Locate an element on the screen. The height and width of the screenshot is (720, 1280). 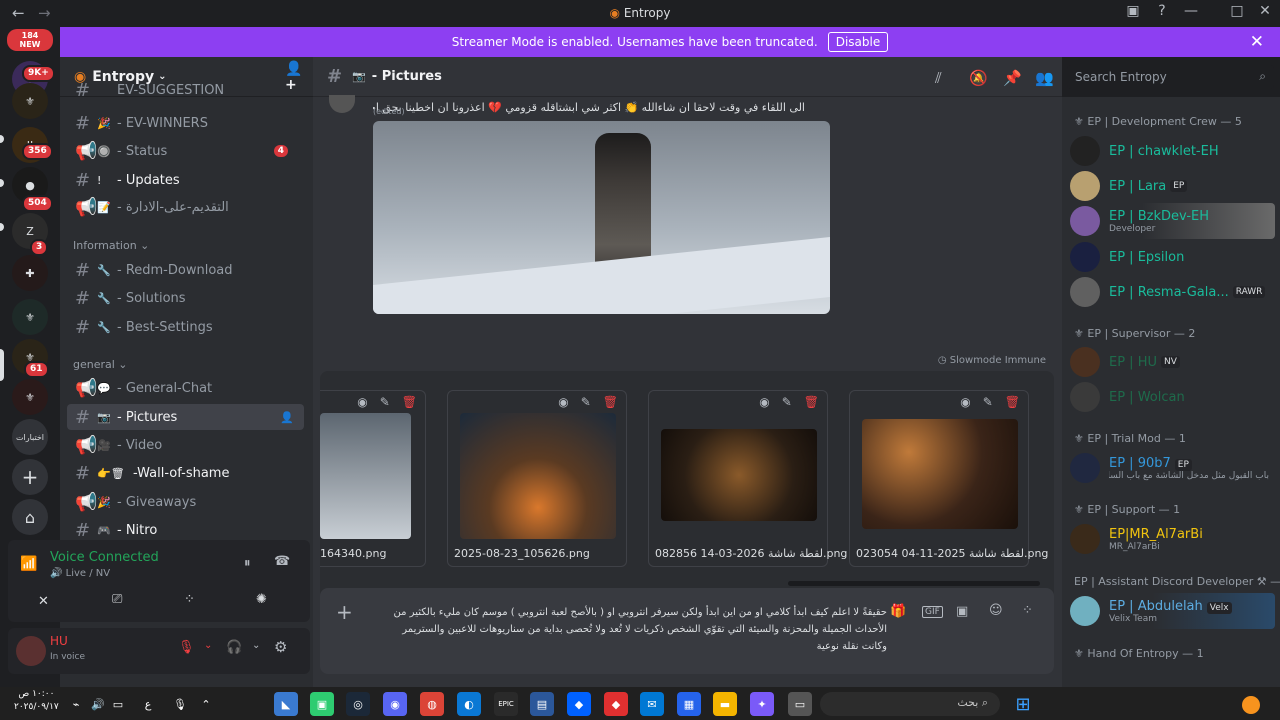
app-icon: ◣ is located at coordinates (286, 704).